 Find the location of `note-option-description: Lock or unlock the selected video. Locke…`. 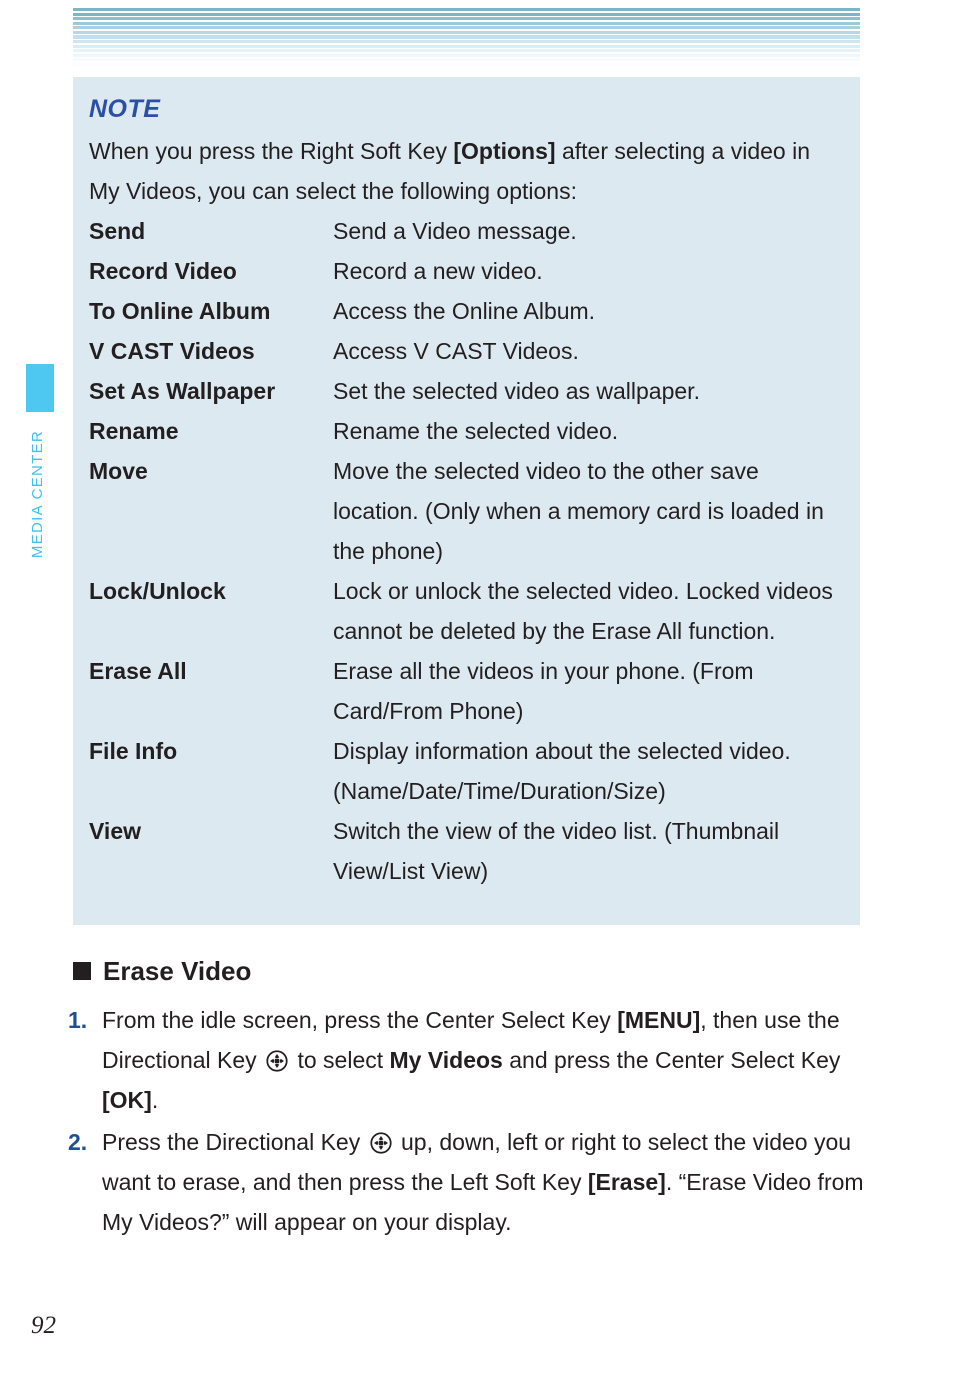

note-option-description: Lock or unlock the selected video. Locke… is located at coordinates (583, 611).